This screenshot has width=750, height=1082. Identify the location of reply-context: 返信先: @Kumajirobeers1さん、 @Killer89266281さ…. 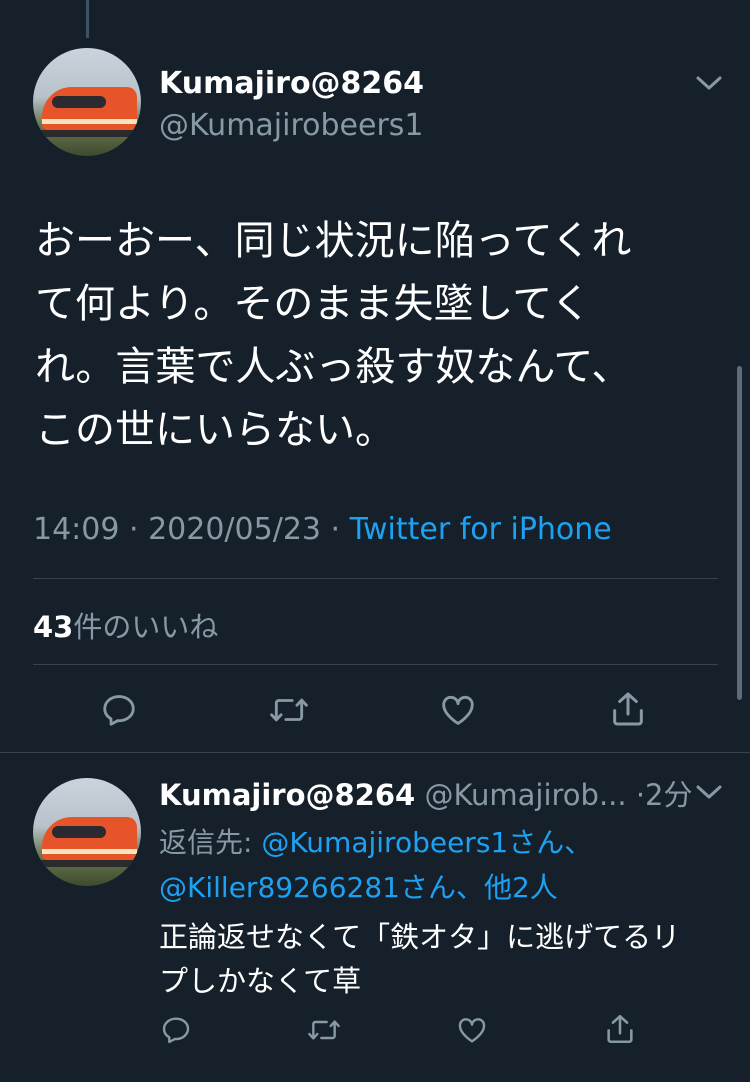
(376, 865).